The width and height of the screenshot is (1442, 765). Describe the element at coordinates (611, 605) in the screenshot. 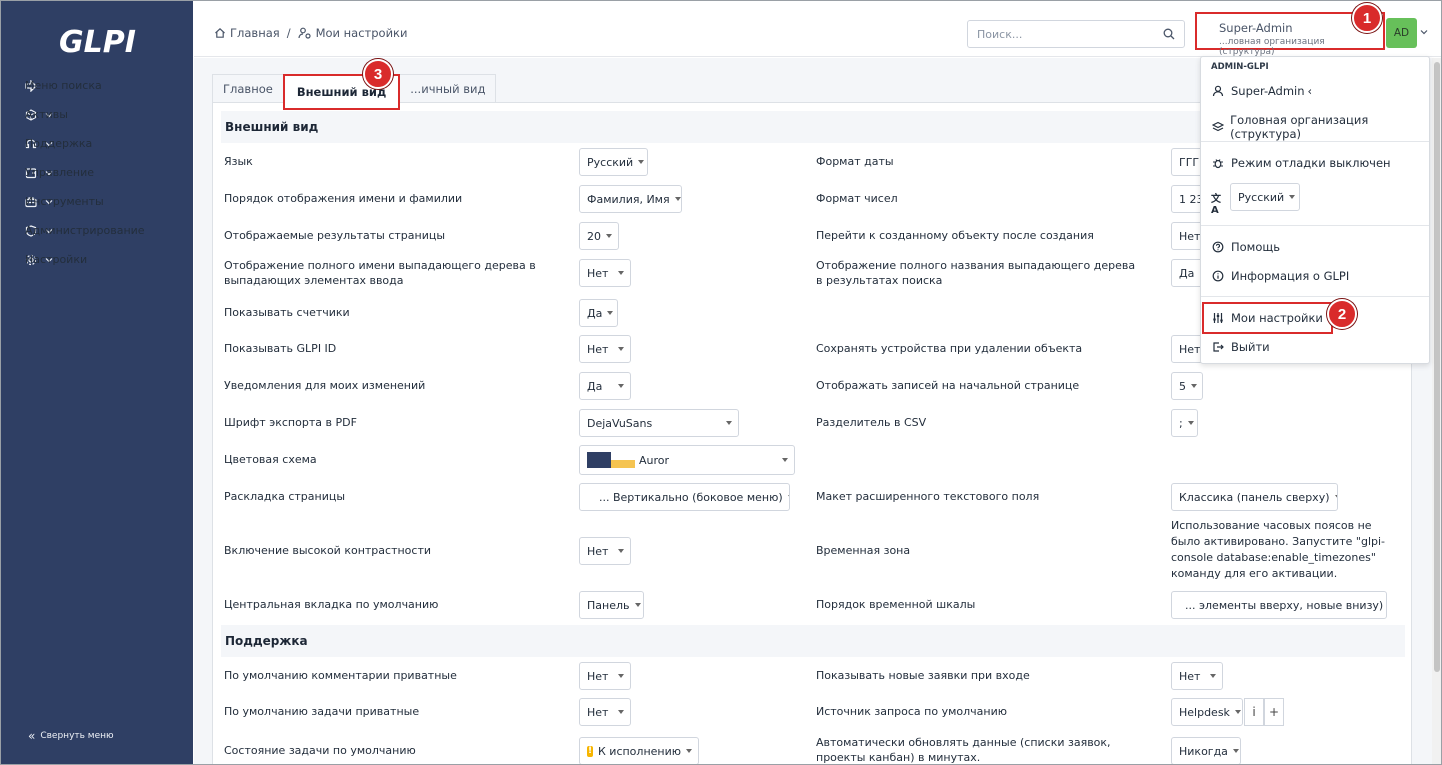

I see `default-central-tab-select: Панель` at that location.